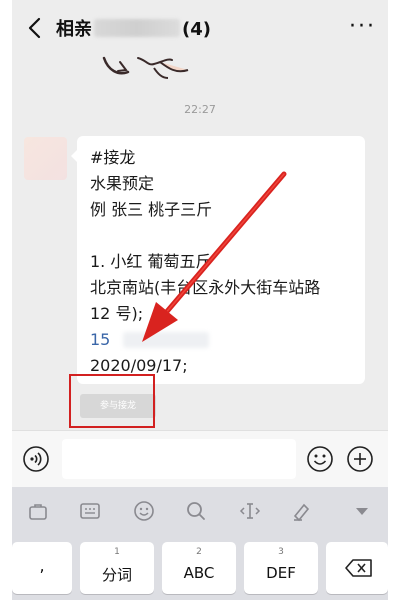  What do you see at coordinates (116, 575) in the screenshot?
I see `key-label: 分词` at bounding box center [116, 575].